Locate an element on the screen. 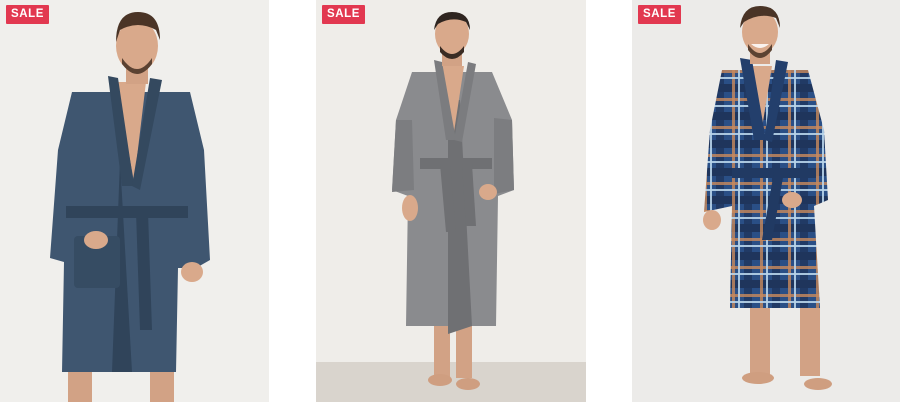 The height and width of the screenshot is (402, 900). sale-badge-3: SALE is located at coordinates (660, 14).